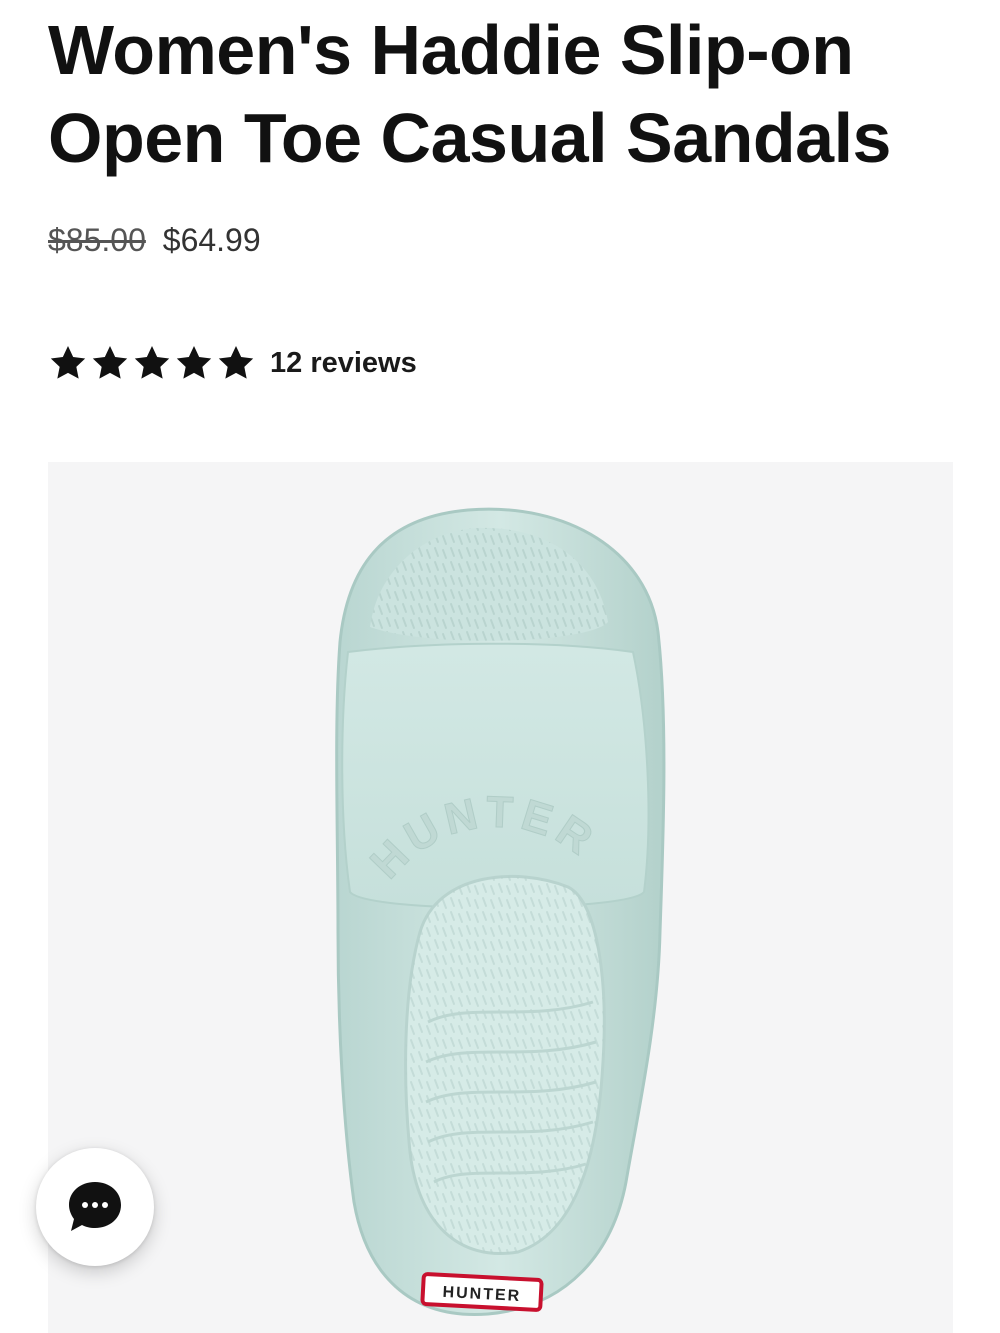 Image resolution: width=1000 pixels, height=1333 pixels. What do you see at coordinates (343, 363) in the screenshot?
I see `reviews-link: 12 reviews` at bounding box center [343, 363].